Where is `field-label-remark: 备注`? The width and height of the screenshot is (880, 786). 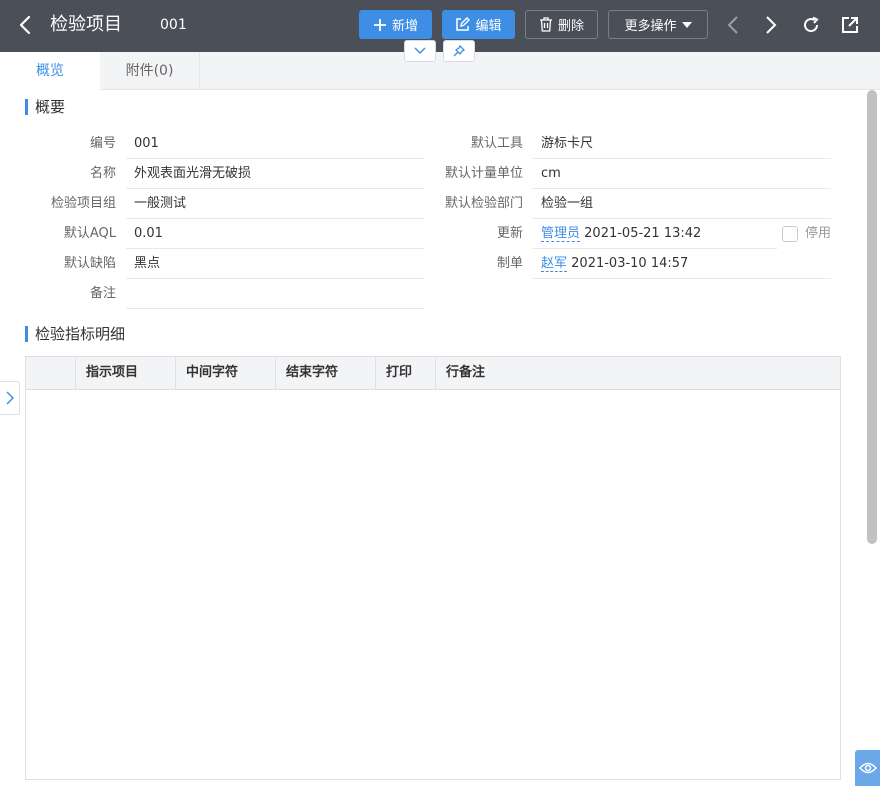 field-label-remark: 备注 is located at coordinates (102, 293).